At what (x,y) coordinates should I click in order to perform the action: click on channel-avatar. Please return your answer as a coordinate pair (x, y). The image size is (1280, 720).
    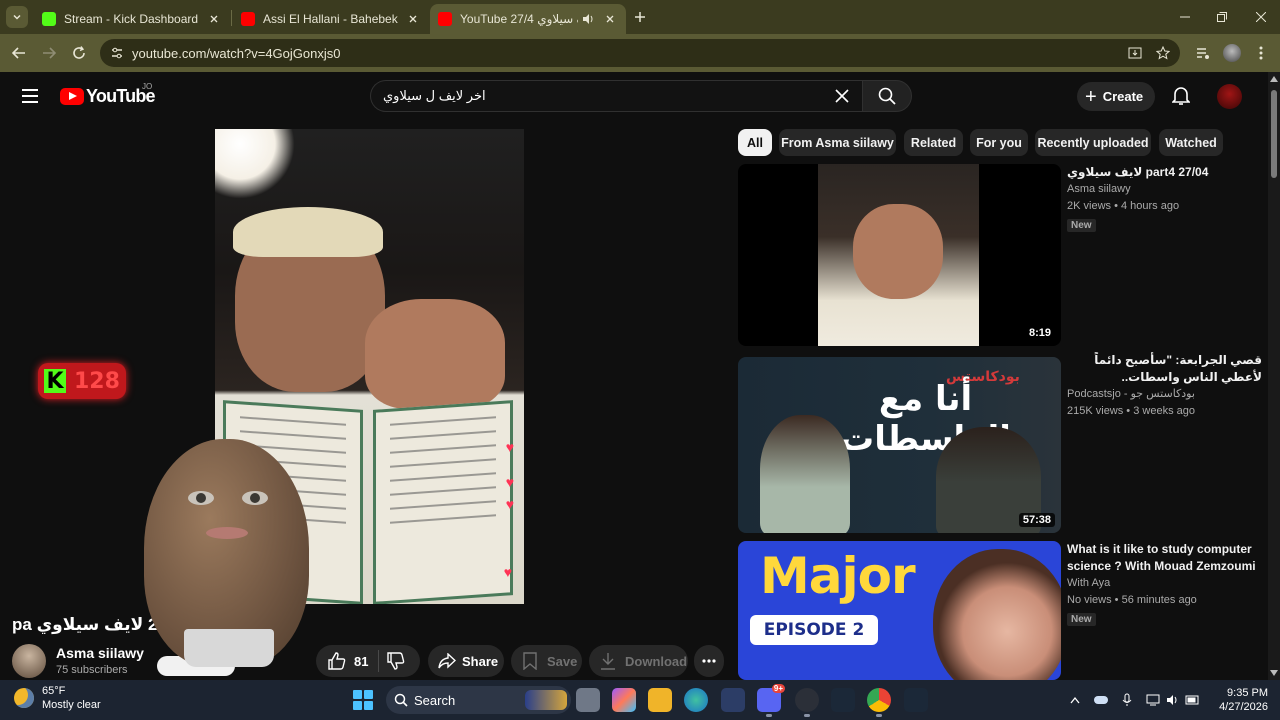
    Looking at the image, I should click on (29, 661).